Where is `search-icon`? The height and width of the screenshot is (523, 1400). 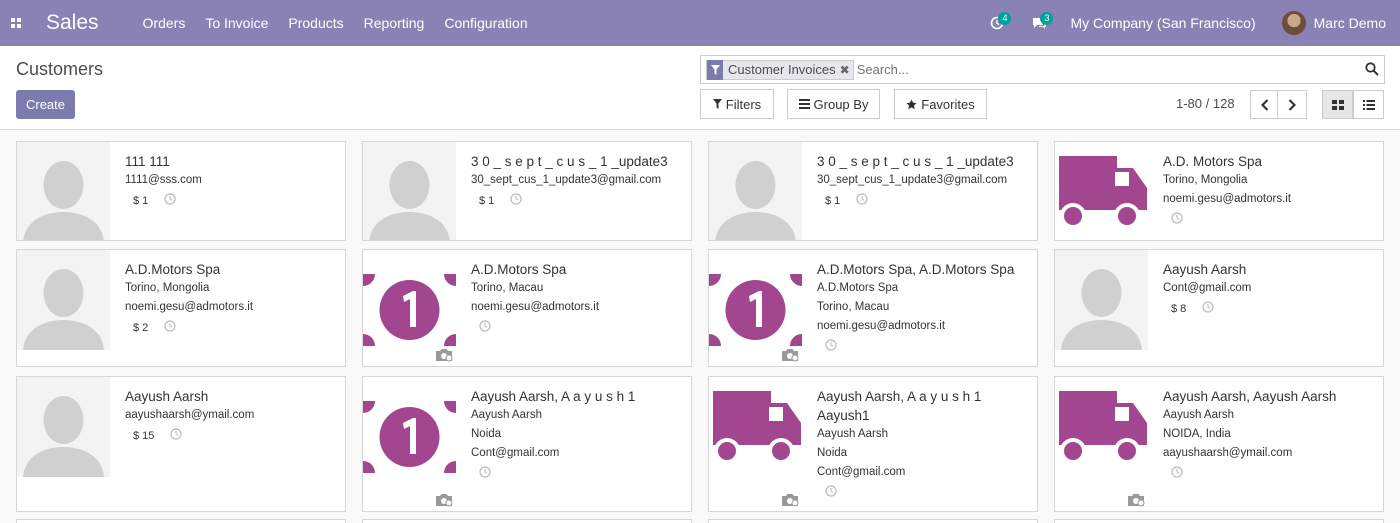 search-icon is located at coordinates (1372, 70).